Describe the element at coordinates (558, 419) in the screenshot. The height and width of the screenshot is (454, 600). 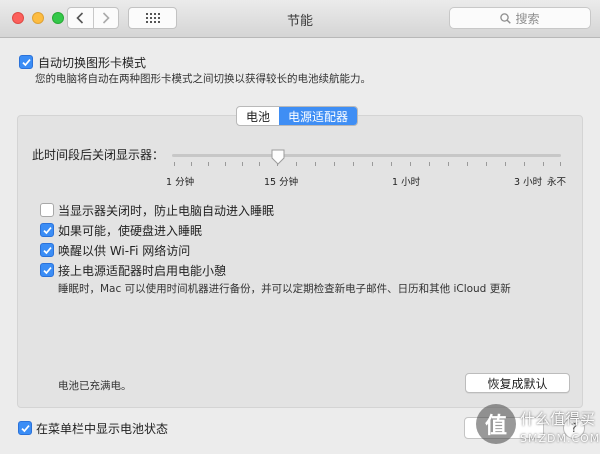
I see `watermark-text: 什么值得买` at that location.